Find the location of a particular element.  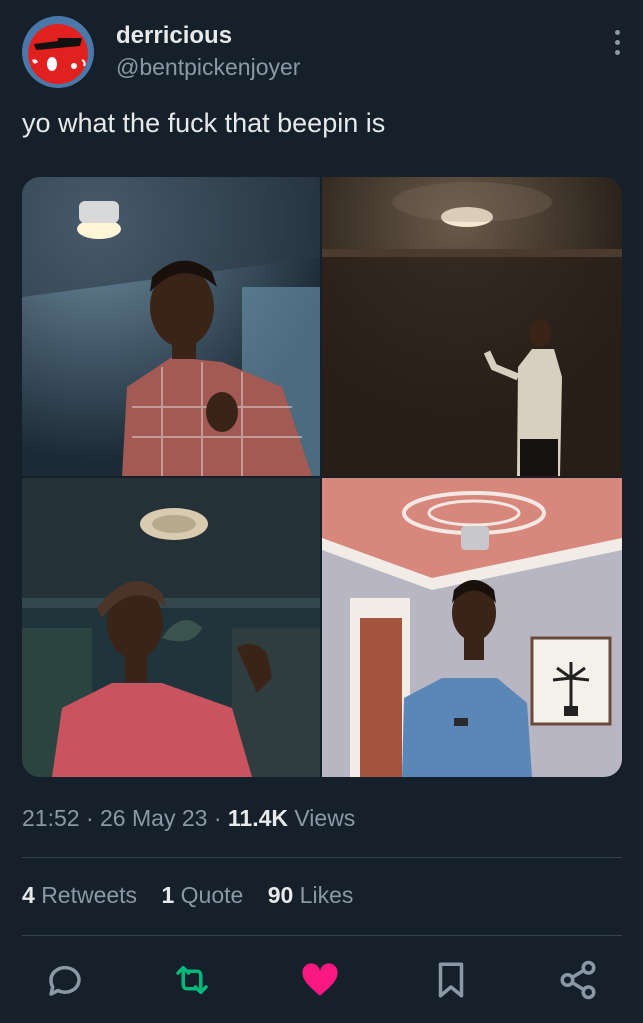

views-label: Views is located at coordinates (325, 818).